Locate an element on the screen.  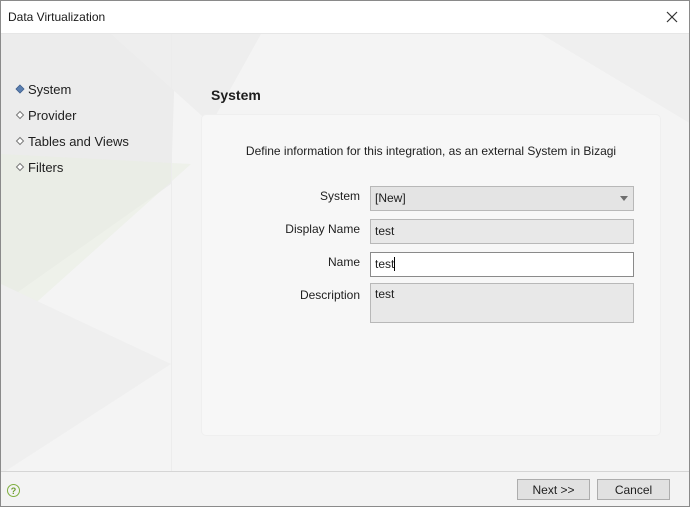
description-label: Description is located at coordinates (329, 295).